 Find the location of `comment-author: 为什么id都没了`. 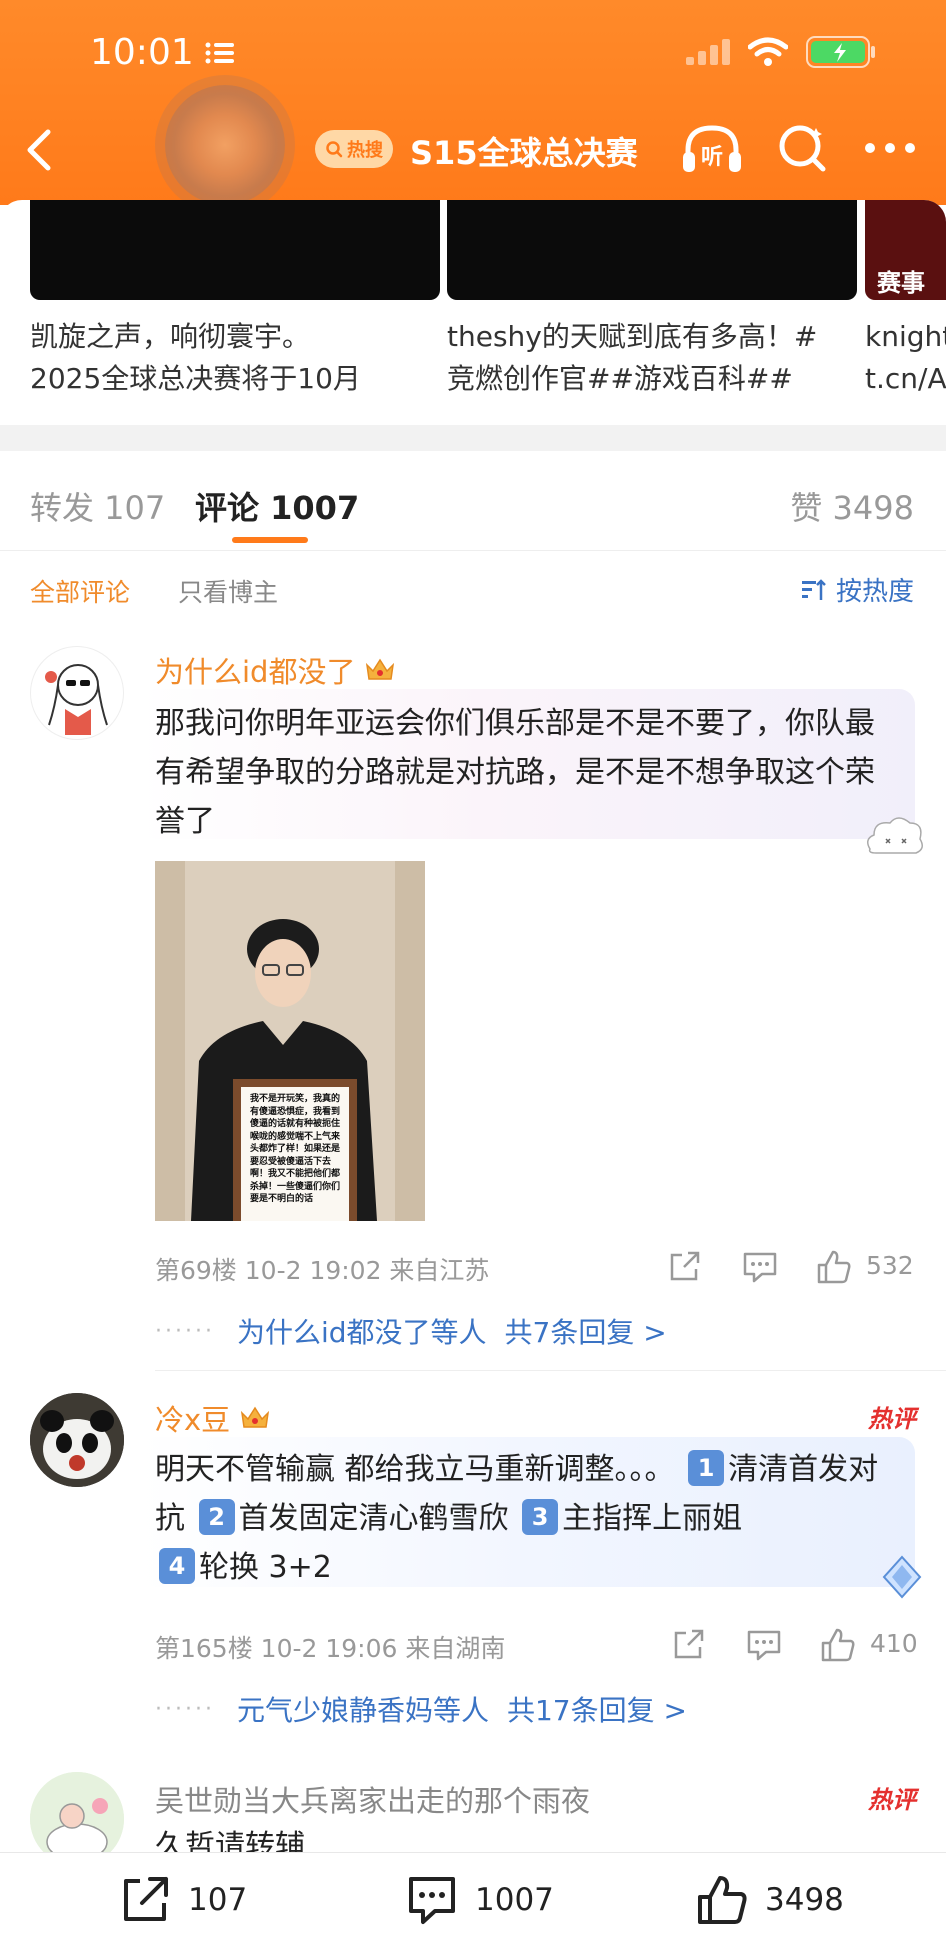

comment-author: 为什么id都没了 is located at coordinates (275, 670).